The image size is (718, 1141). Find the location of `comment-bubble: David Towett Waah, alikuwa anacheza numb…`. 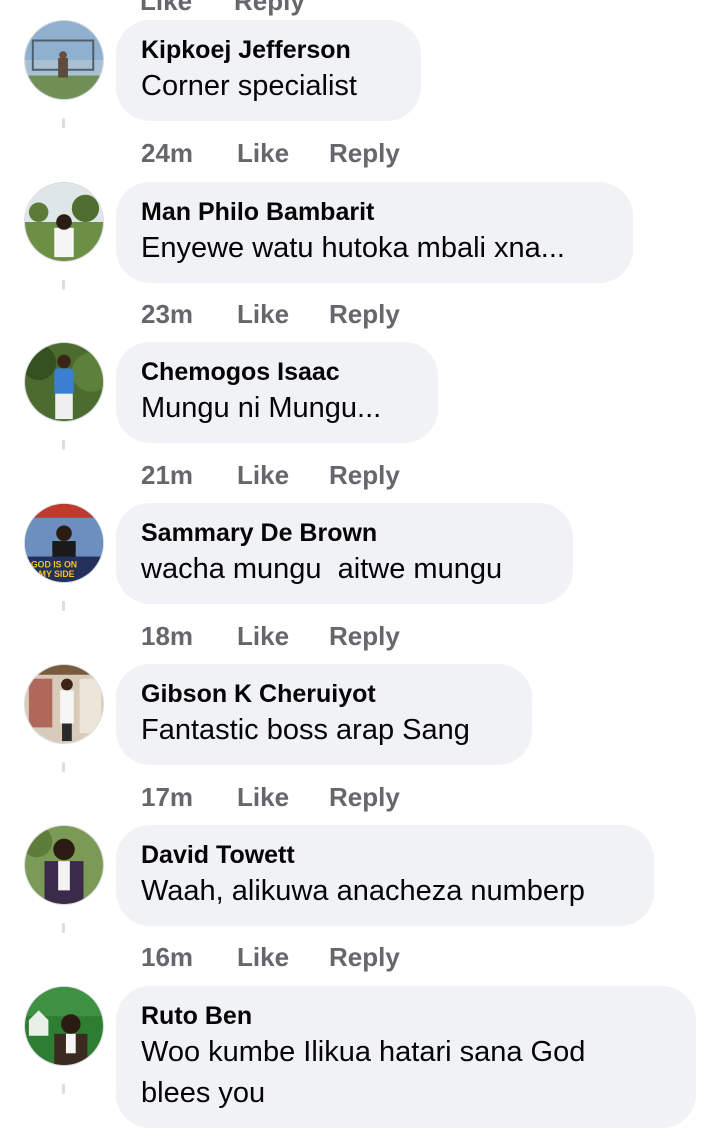

comment-bubble: David Towett Waah, alikuwa anacheza numb… is located at coordinates (385, 875).